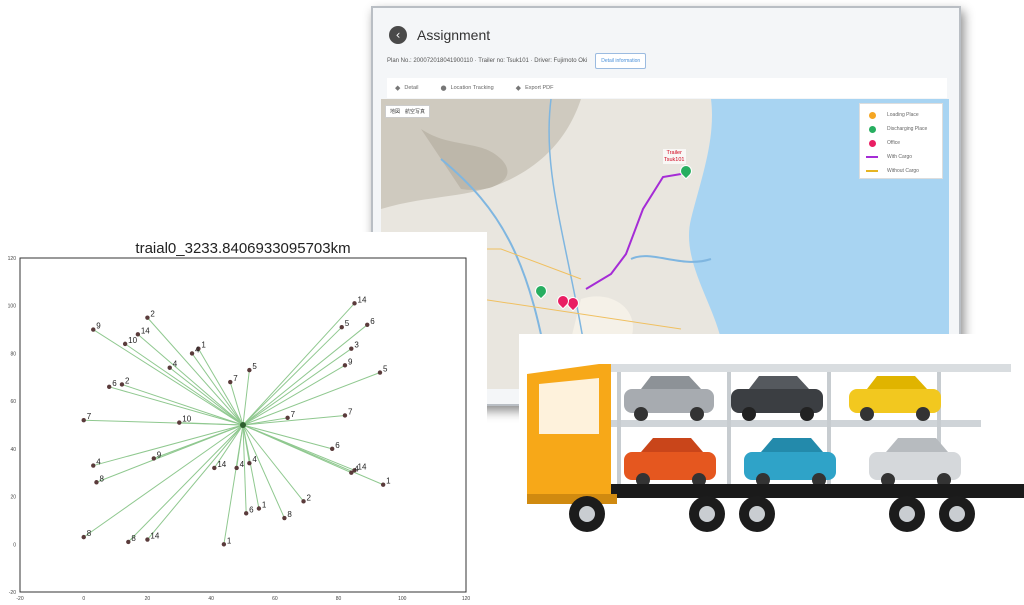  I want to click on y-tick-label: 120, so click(12, 259).